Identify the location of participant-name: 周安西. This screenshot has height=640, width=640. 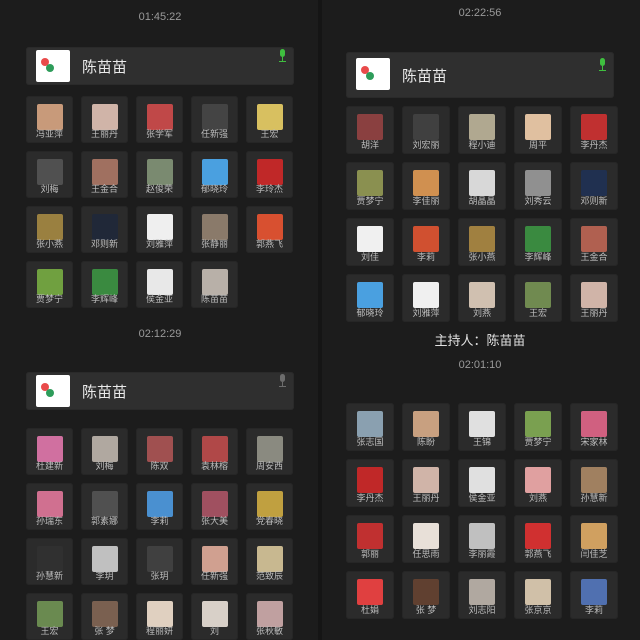
(269, 466).